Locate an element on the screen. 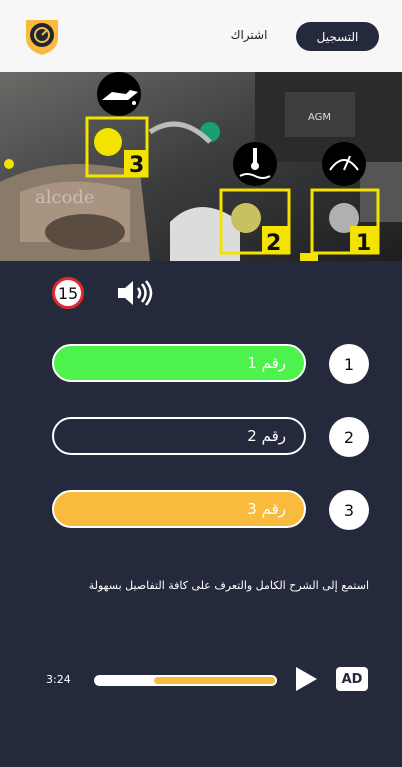 The image size is (402, 767). oil-can-icon is located at coordinates (119, 94).